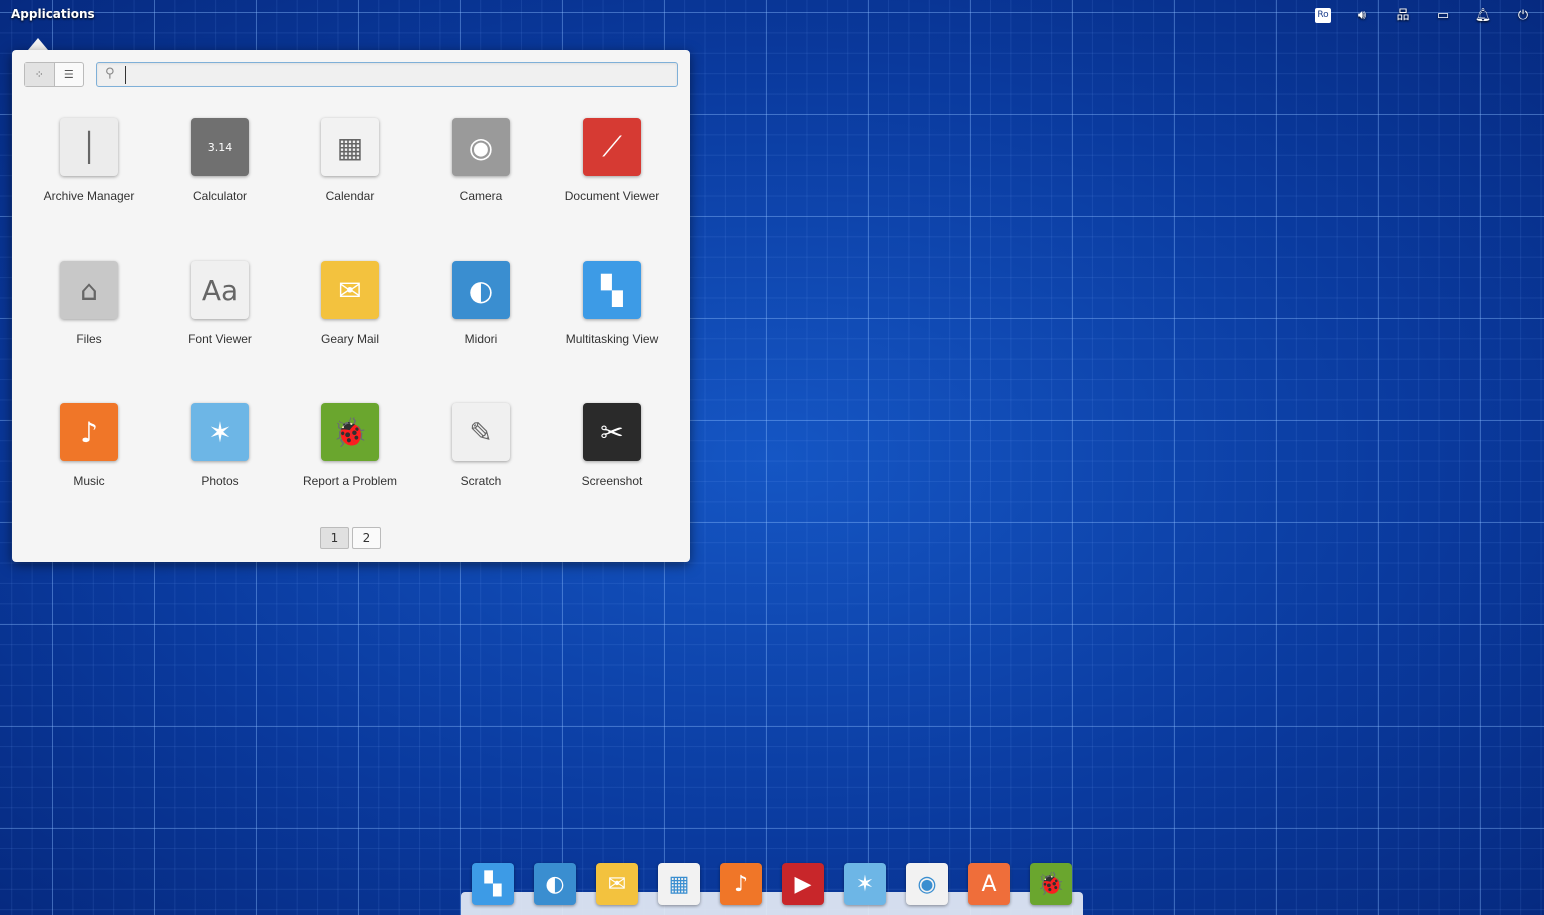 This screenshot has height=915, width=1544. Describe the element at coordinates (612, 196) in the screenshot. I see `app-label: Document Viewer` at that location.